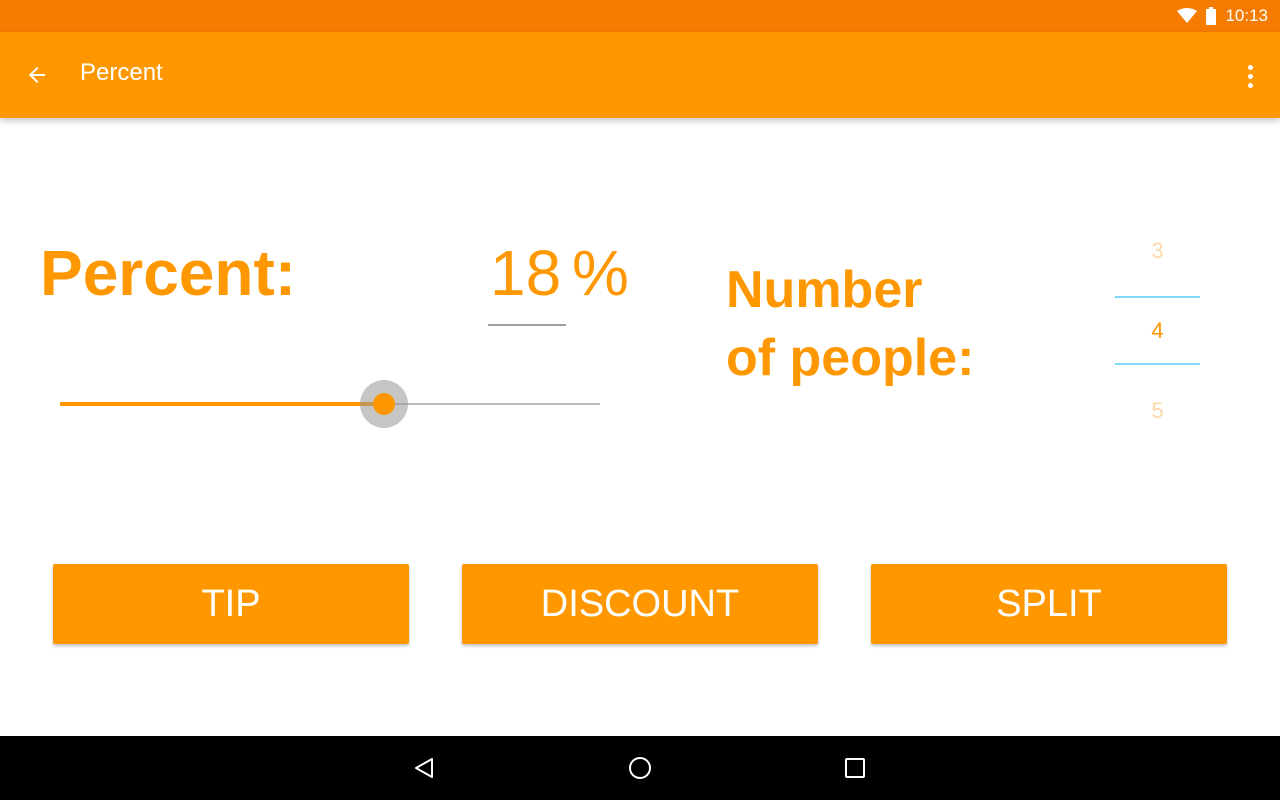 This screenshot has width=1280, height=800. What do you see at coordinates (424, 768) in the screenshot?
I see `nav-back-icon` at bounding box center [424, 768].